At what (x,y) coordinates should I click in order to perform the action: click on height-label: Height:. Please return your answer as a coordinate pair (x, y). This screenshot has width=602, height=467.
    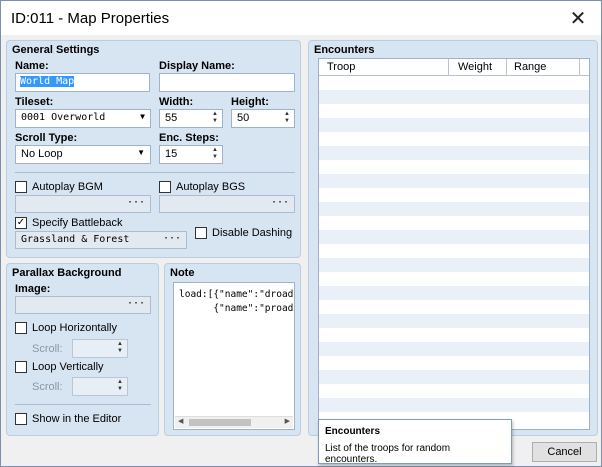
    Looking at the image, I should click on (250, 102).